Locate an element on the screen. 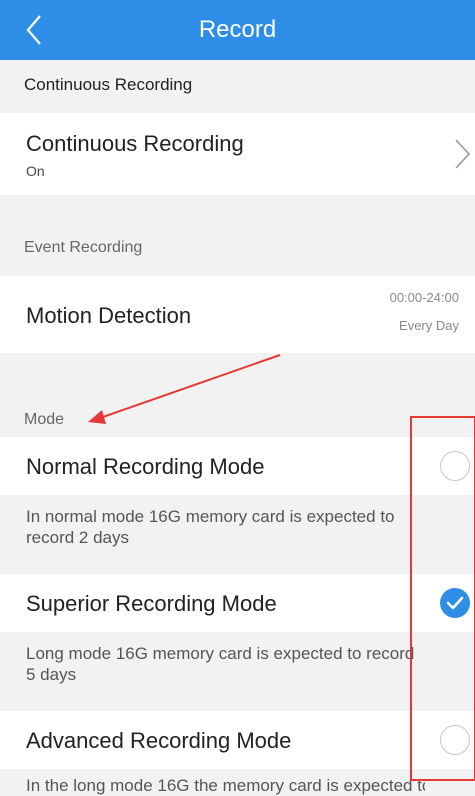 The width and height of the screenshot is (475, 796). annotation-arrow is located at coordinates (190, 386).